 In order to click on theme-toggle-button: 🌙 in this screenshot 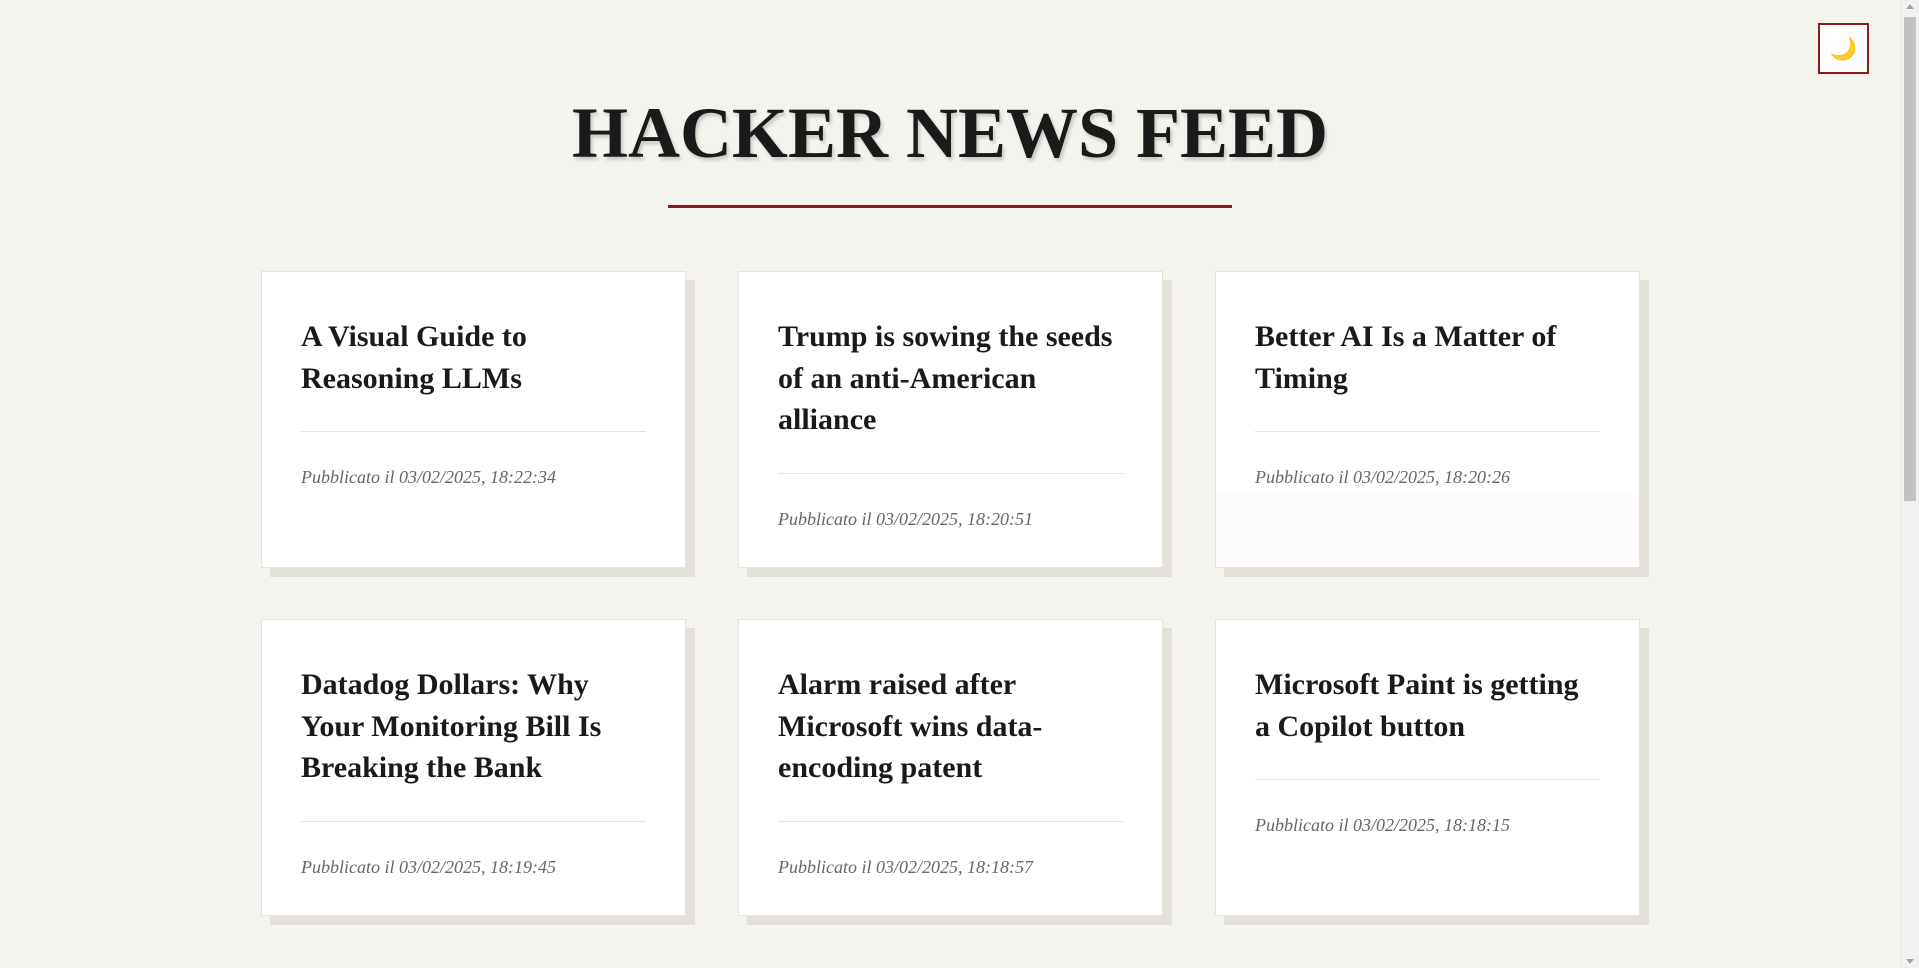, I will do `click(1843, 48)`.